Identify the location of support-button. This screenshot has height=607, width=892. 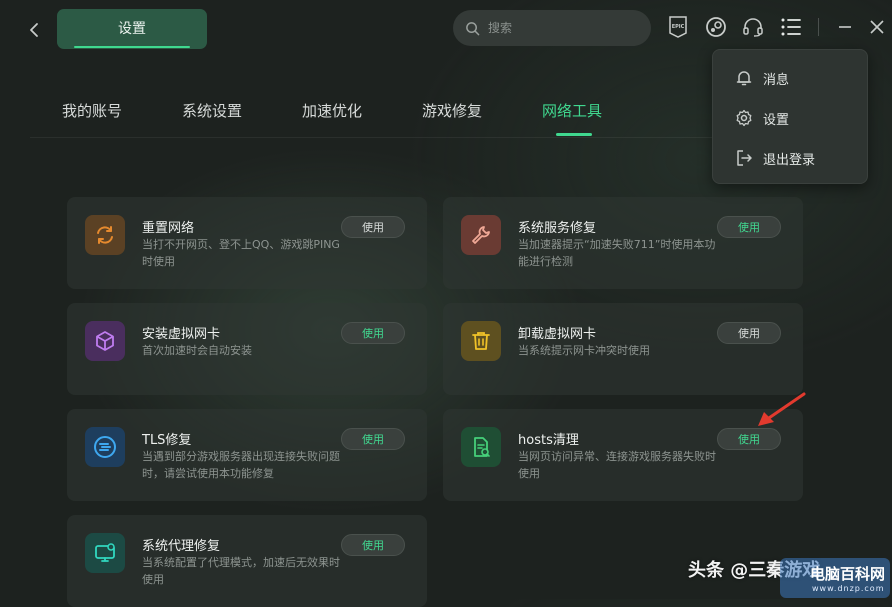
(753, 27).